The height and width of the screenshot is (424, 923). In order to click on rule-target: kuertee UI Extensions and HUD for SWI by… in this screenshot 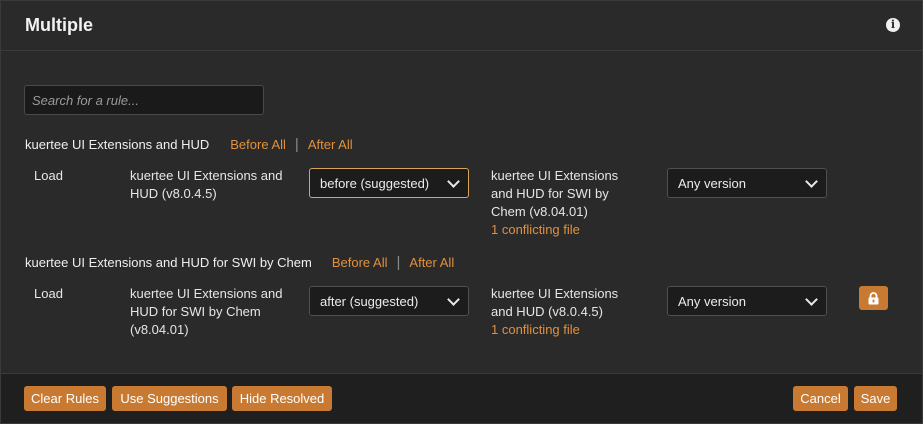, I will do `click(554, 203)`.